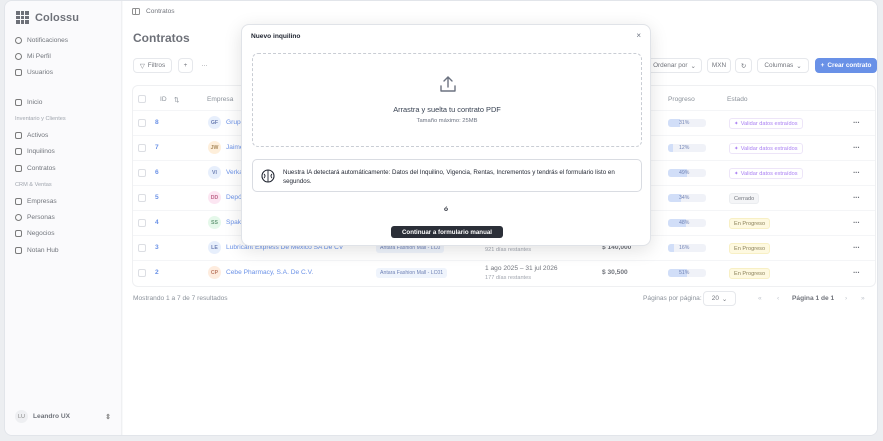 This screenshot has height=441, width=883. What do you see at coordinates (638, 35) in the screenshot?
I see `close-icon: ×` at bounding box center [638, 35].